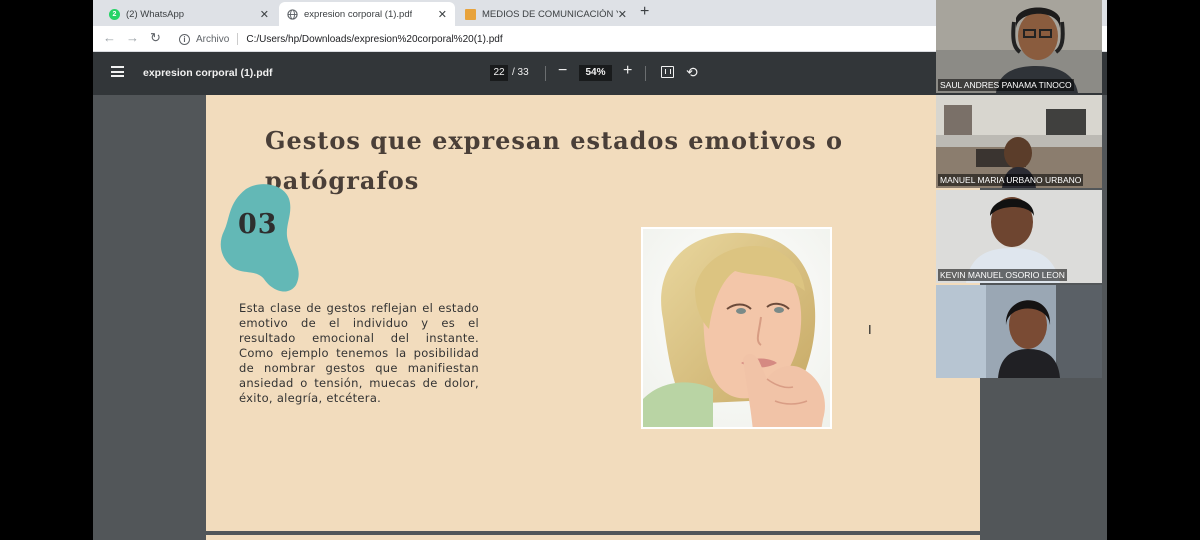 The image size is (1200, 540). Describe the element at coordinates (692, 72) in the screenshot. I see `rotate-icon: ⟲` at that location.